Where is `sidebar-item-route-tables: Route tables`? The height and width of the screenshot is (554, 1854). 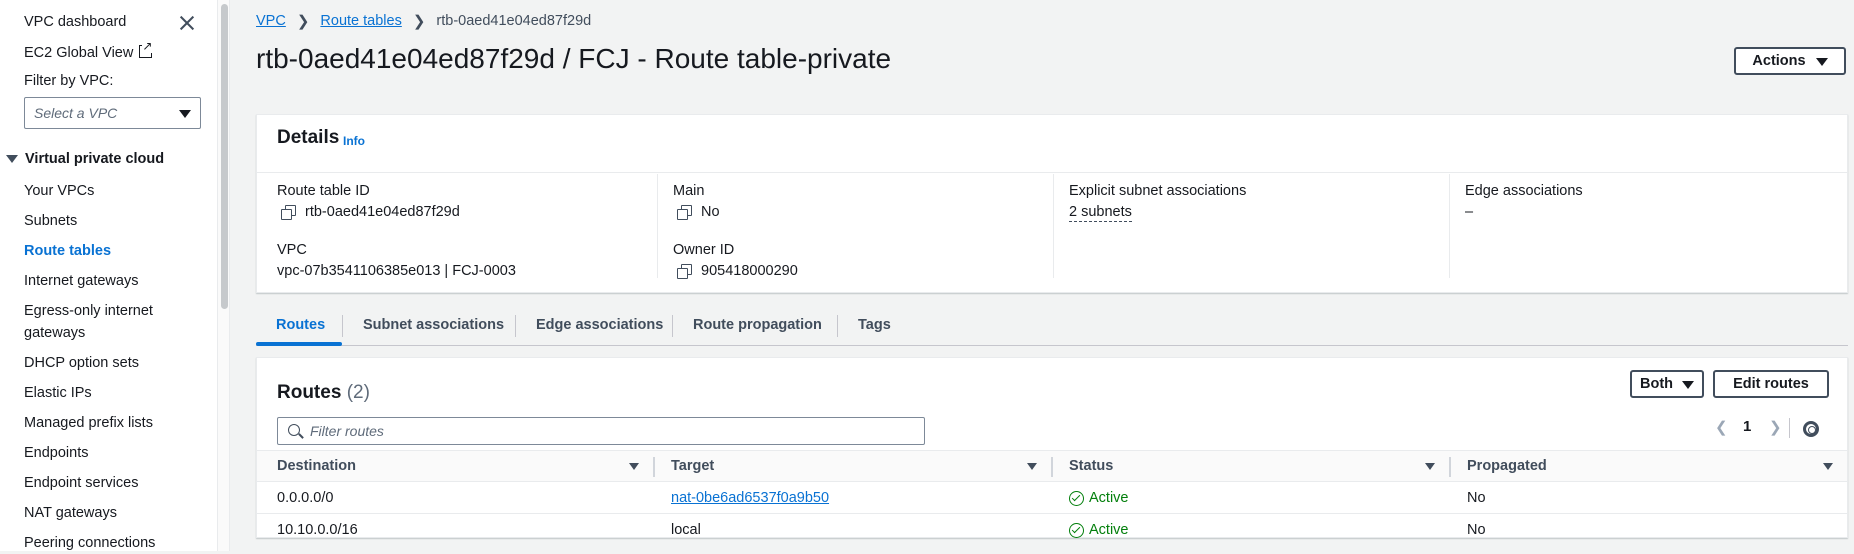
sidebar-item-route-tables: Route tables is located at coordinates (67, 251).